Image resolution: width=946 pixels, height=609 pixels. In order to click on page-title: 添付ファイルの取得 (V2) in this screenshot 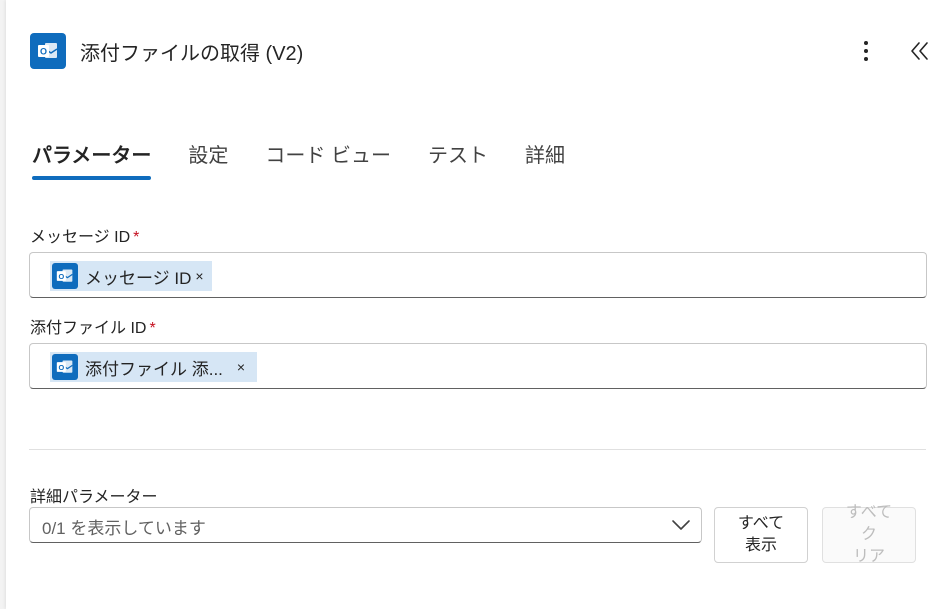, I will do `click(192, 53)`.